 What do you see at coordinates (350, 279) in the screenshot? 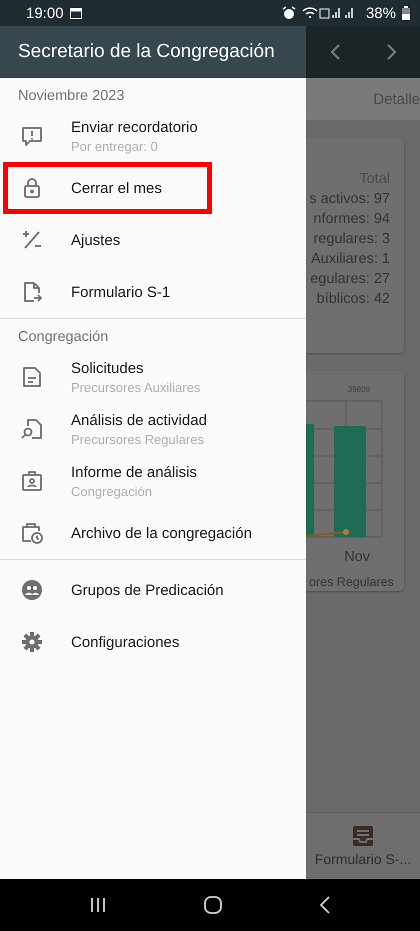
I see `total-line: egulares: 27` at bounding box center [350, 279].